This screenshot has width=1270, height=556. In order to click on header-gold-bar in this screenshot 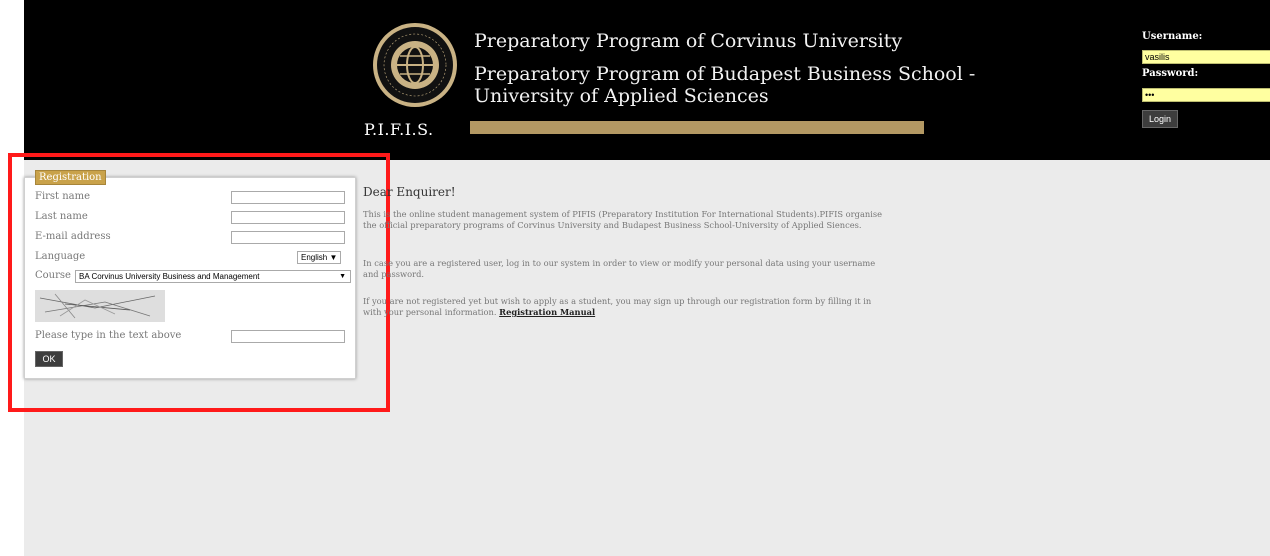, I will do `click(697, 127)`.